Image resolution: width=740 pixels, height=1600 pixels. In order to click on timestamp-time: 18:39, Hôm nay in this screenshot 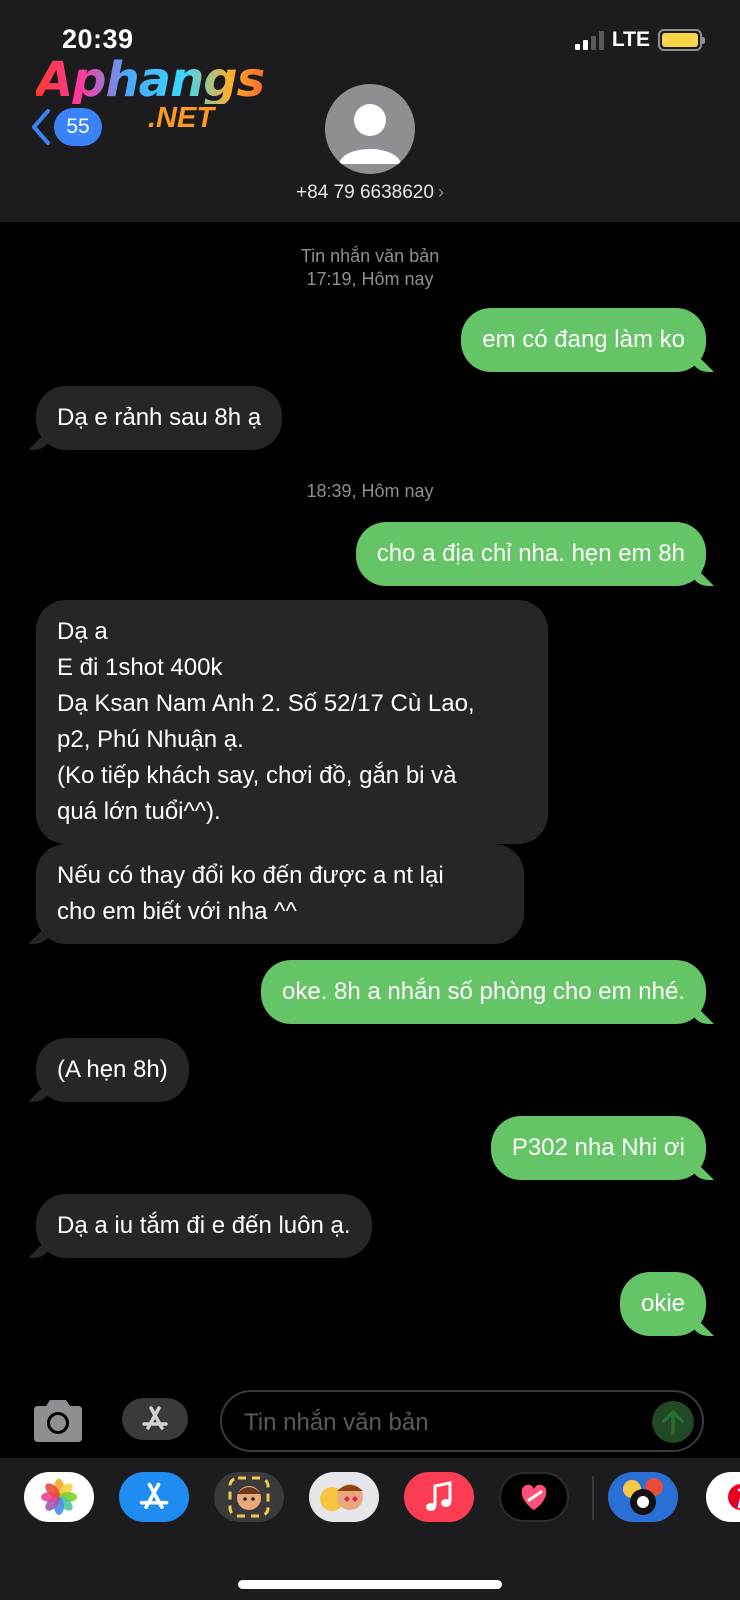, I will do `click(370, 491)`.